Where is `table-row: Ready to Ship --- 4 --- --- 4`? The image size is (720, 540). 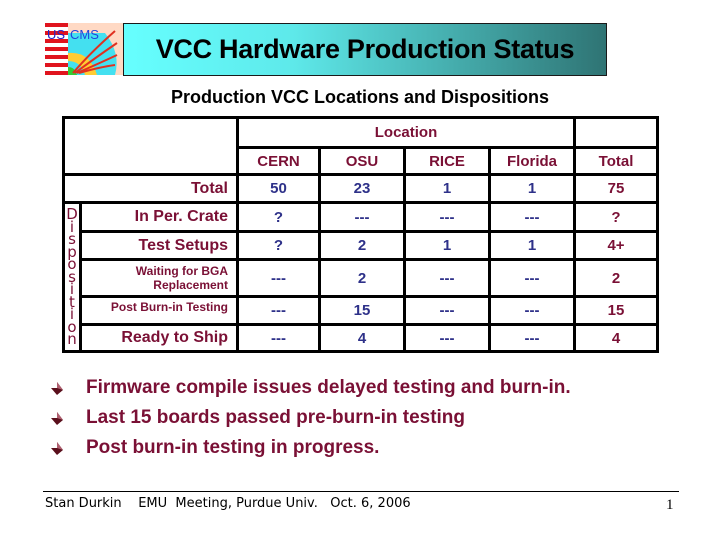 table-row: Ready to Ship --- 4 --- --- 4 is located at coordinates (361, 338).